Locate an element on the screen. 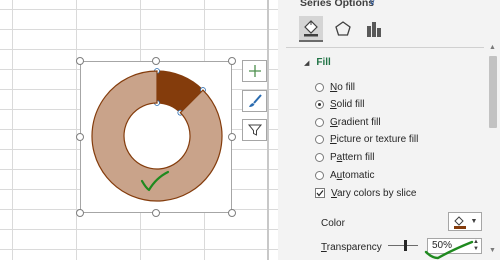 Image resolution: width=500 pixels, height=260 pixels. green-check-annotation-transparency is located at coordinates (449, 250).